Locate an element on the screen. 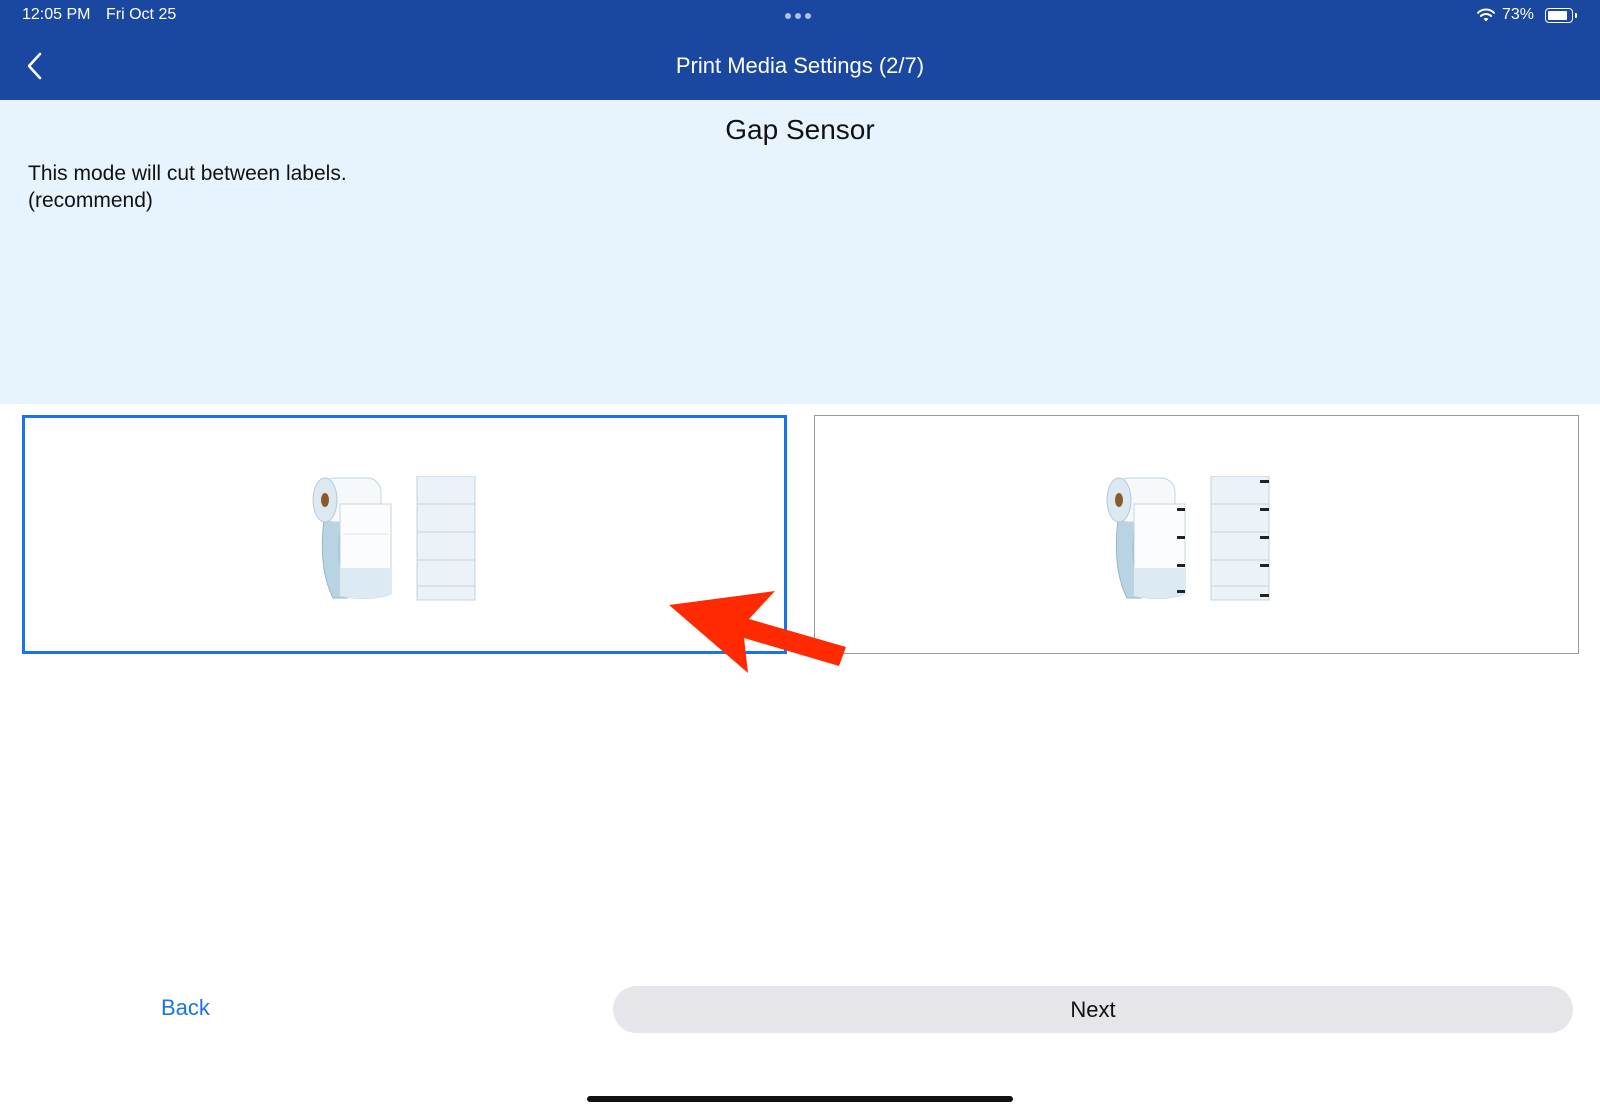 The image size is (1600, 1112). annotation-arrow-icon is located at coordinates (757, 632).